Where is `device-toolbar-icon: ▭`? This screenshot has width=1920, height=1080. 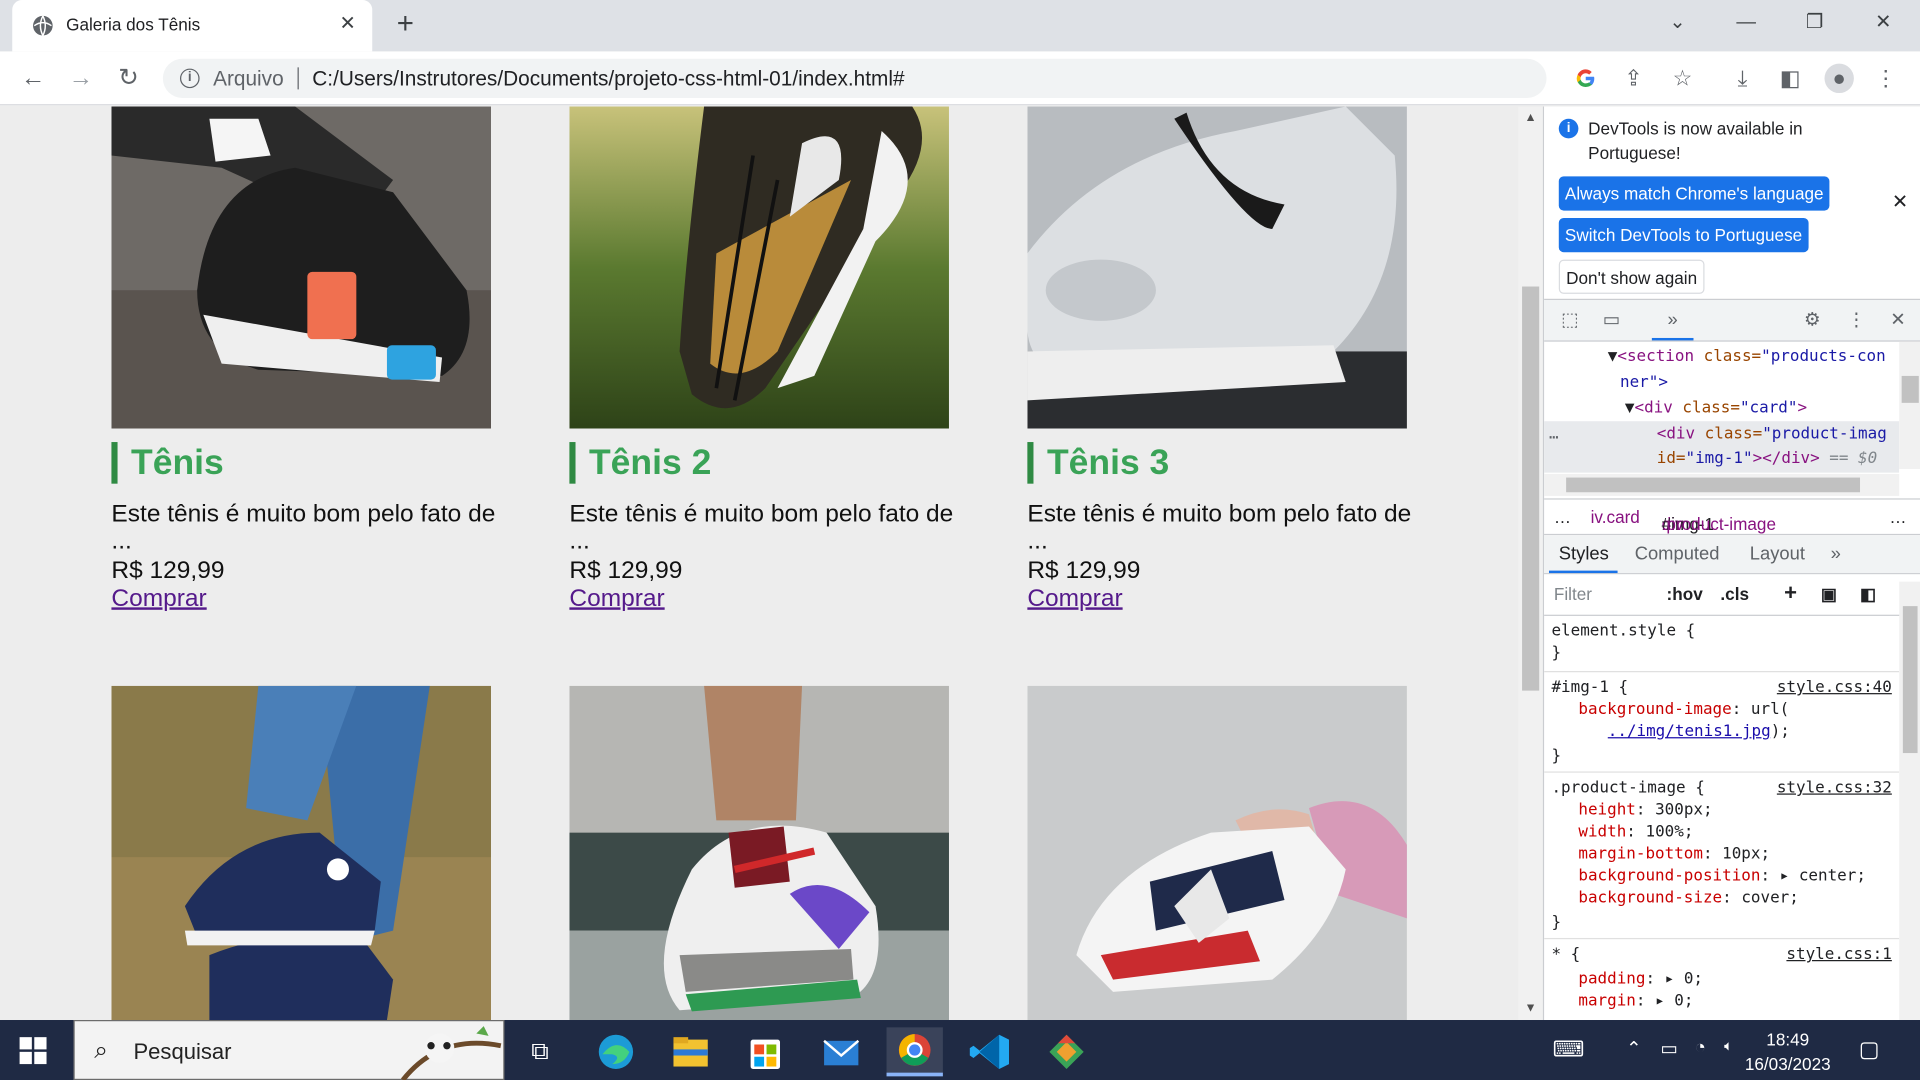
device-toolbar-icon: ▭ is located at coordinates (1611, 320).